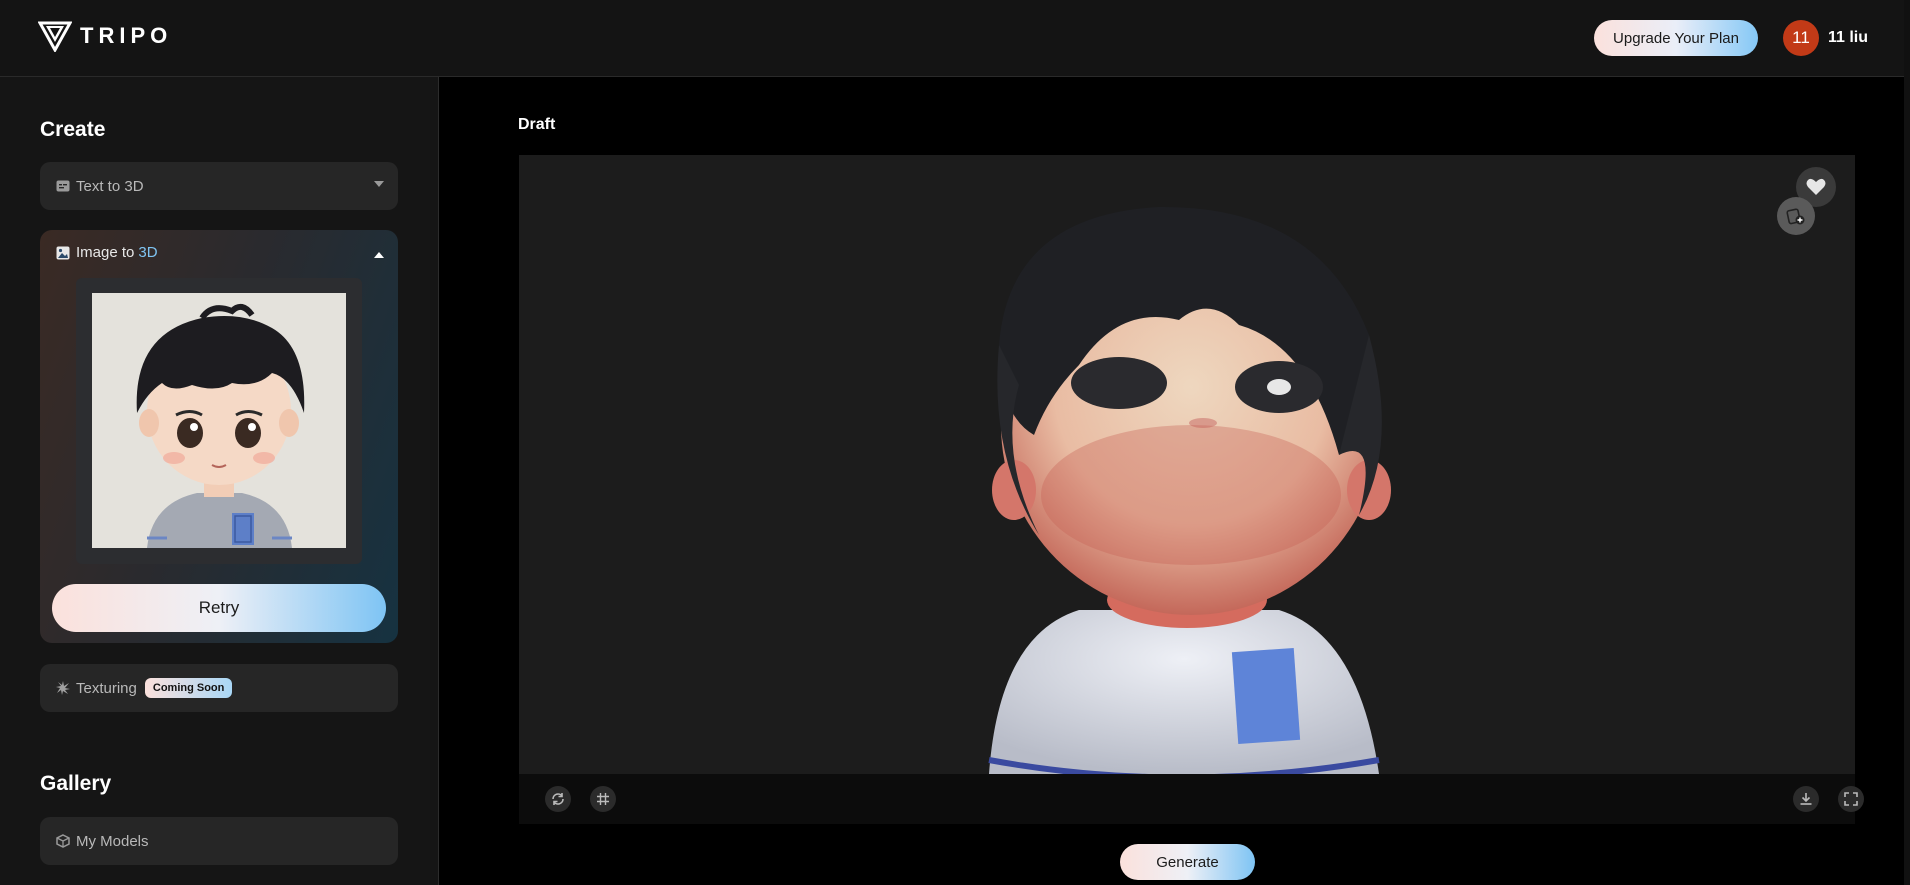 This screenshot has width=1910, height=885. I want to click on texturing-panel: Texturing Coming Soon, so click(219, 688).